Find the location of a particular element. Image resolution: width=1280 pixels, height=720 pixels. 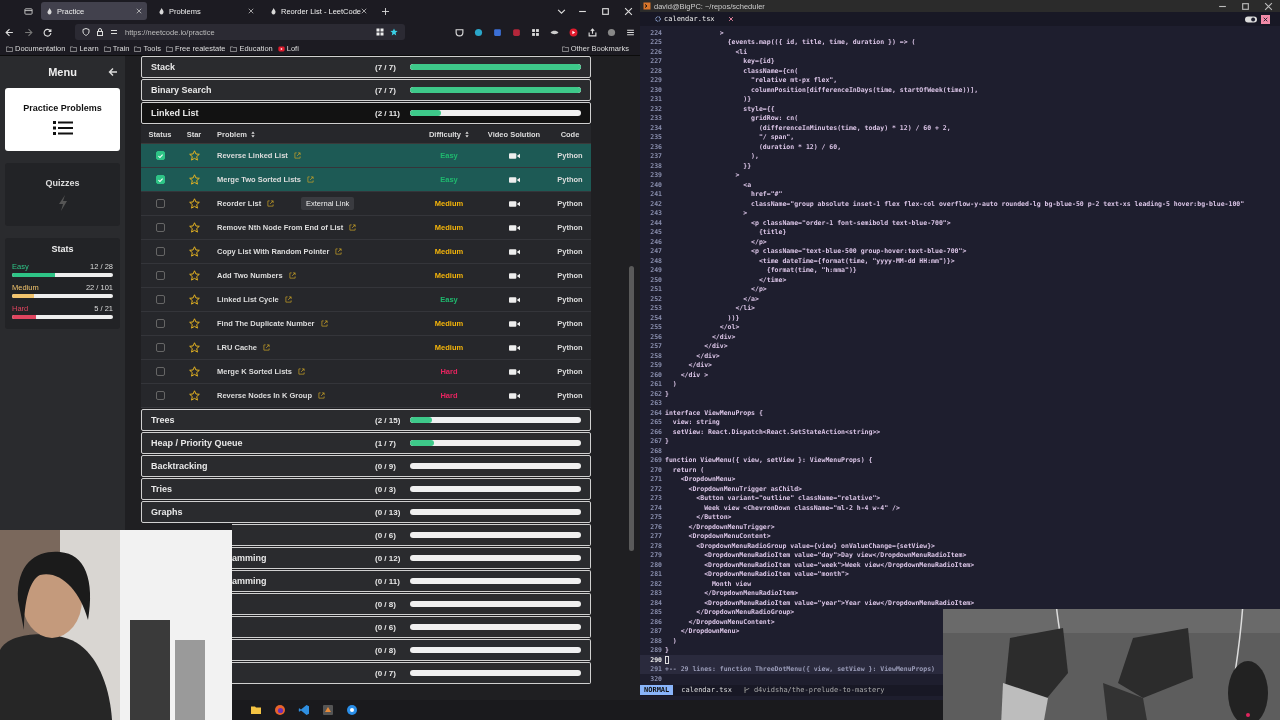

toggle-icon is located at coordinates (1251, 19).